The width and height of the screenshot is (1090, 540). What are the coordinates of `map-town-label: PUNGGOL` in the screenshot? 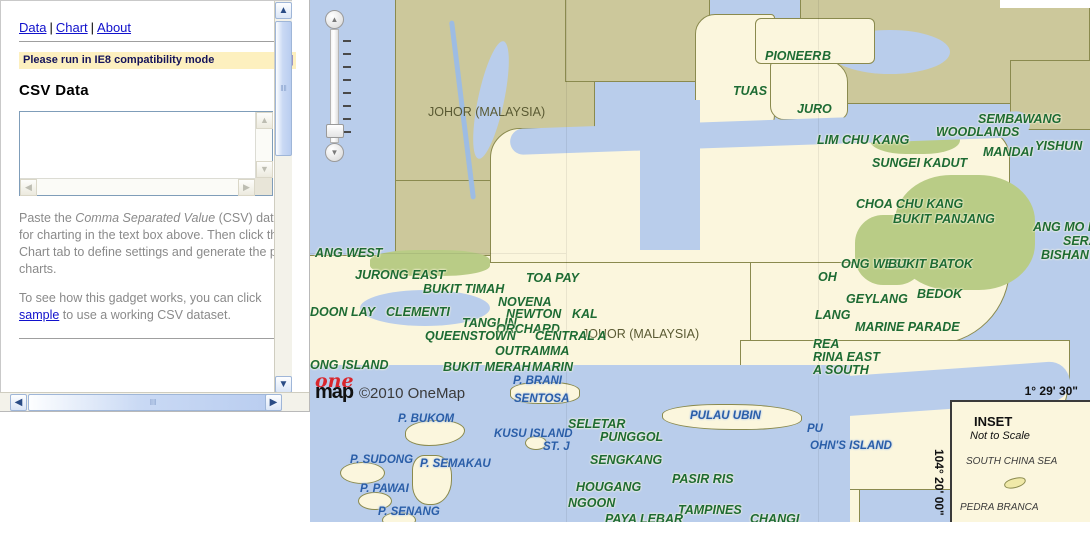 It's located at (632, 437).